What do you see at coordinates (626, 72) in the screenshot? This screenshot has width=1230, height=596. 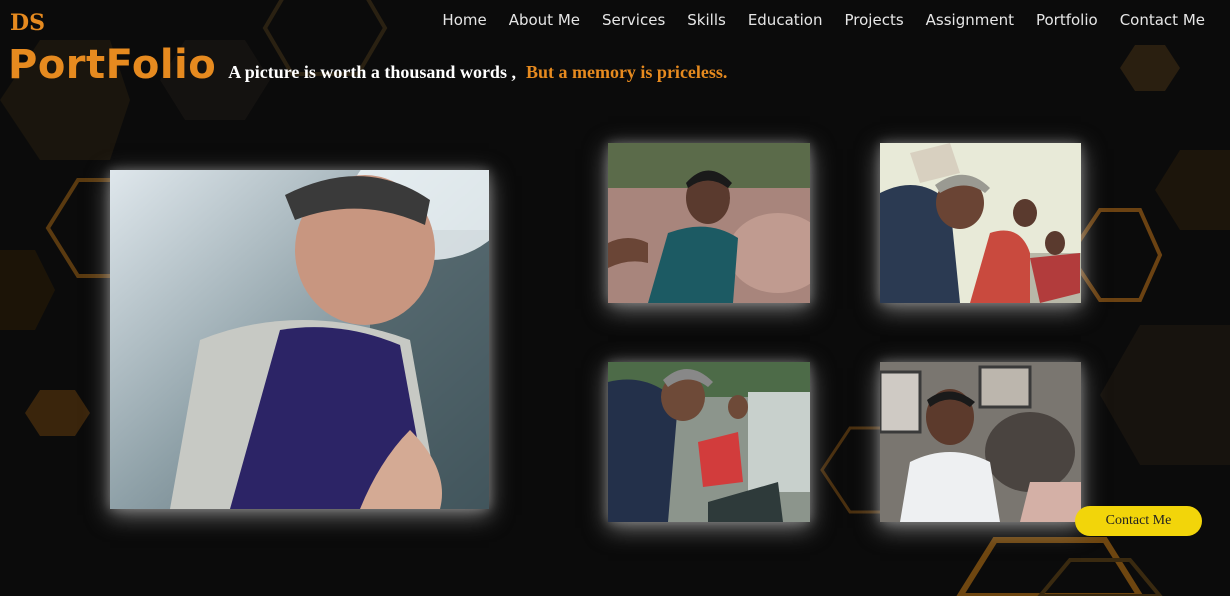 I see `tagline-accent: But a memory is priceless.` at bounding box center [626, 72].